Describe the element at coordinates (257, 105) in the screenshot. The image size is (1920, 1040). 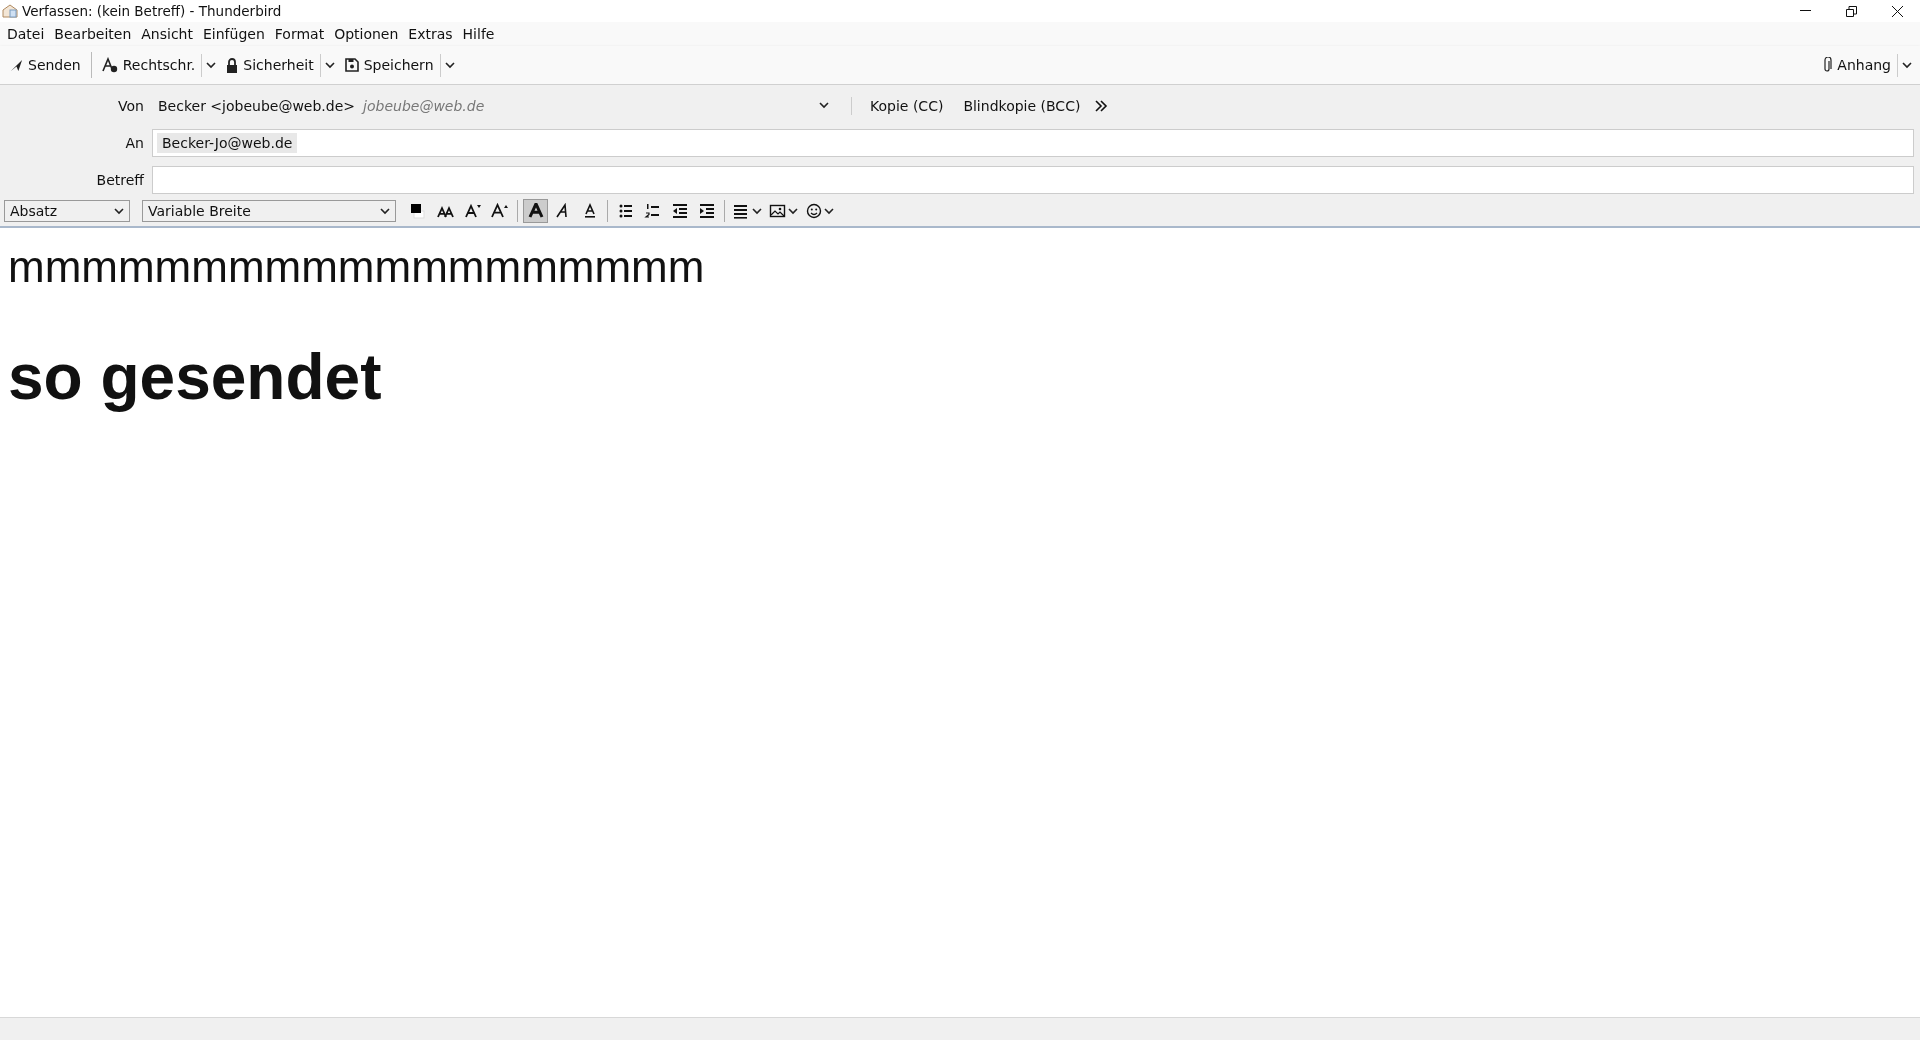
I see `sender-name: Becker <jobeube@web.de>` at that location.